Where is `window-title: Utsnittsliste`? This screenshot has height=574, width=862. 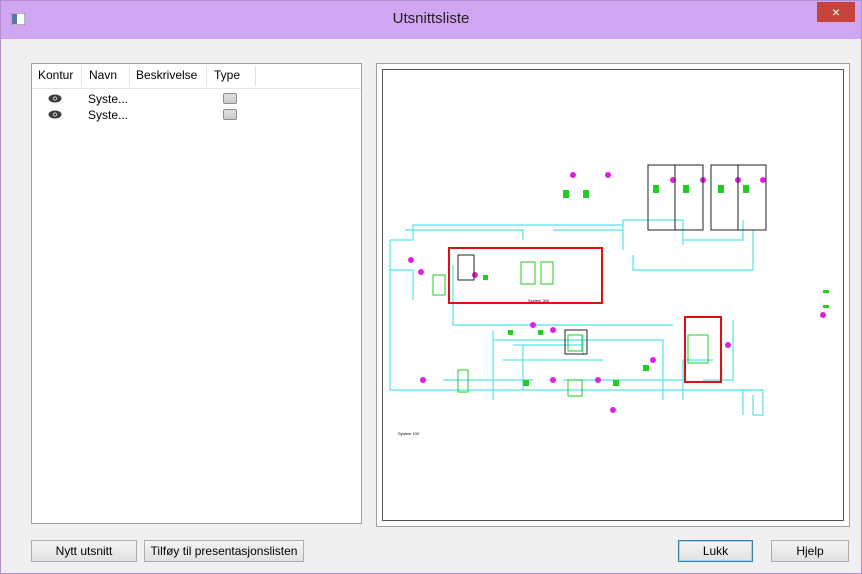
window-title: Utsnittsliste is located at coordinates (431, 18).